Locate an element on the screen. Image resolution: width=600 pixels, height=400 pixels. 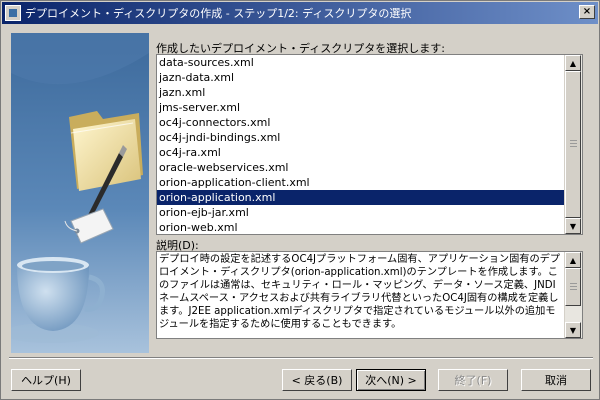
close-button: × is located at coordinates (587, 12).